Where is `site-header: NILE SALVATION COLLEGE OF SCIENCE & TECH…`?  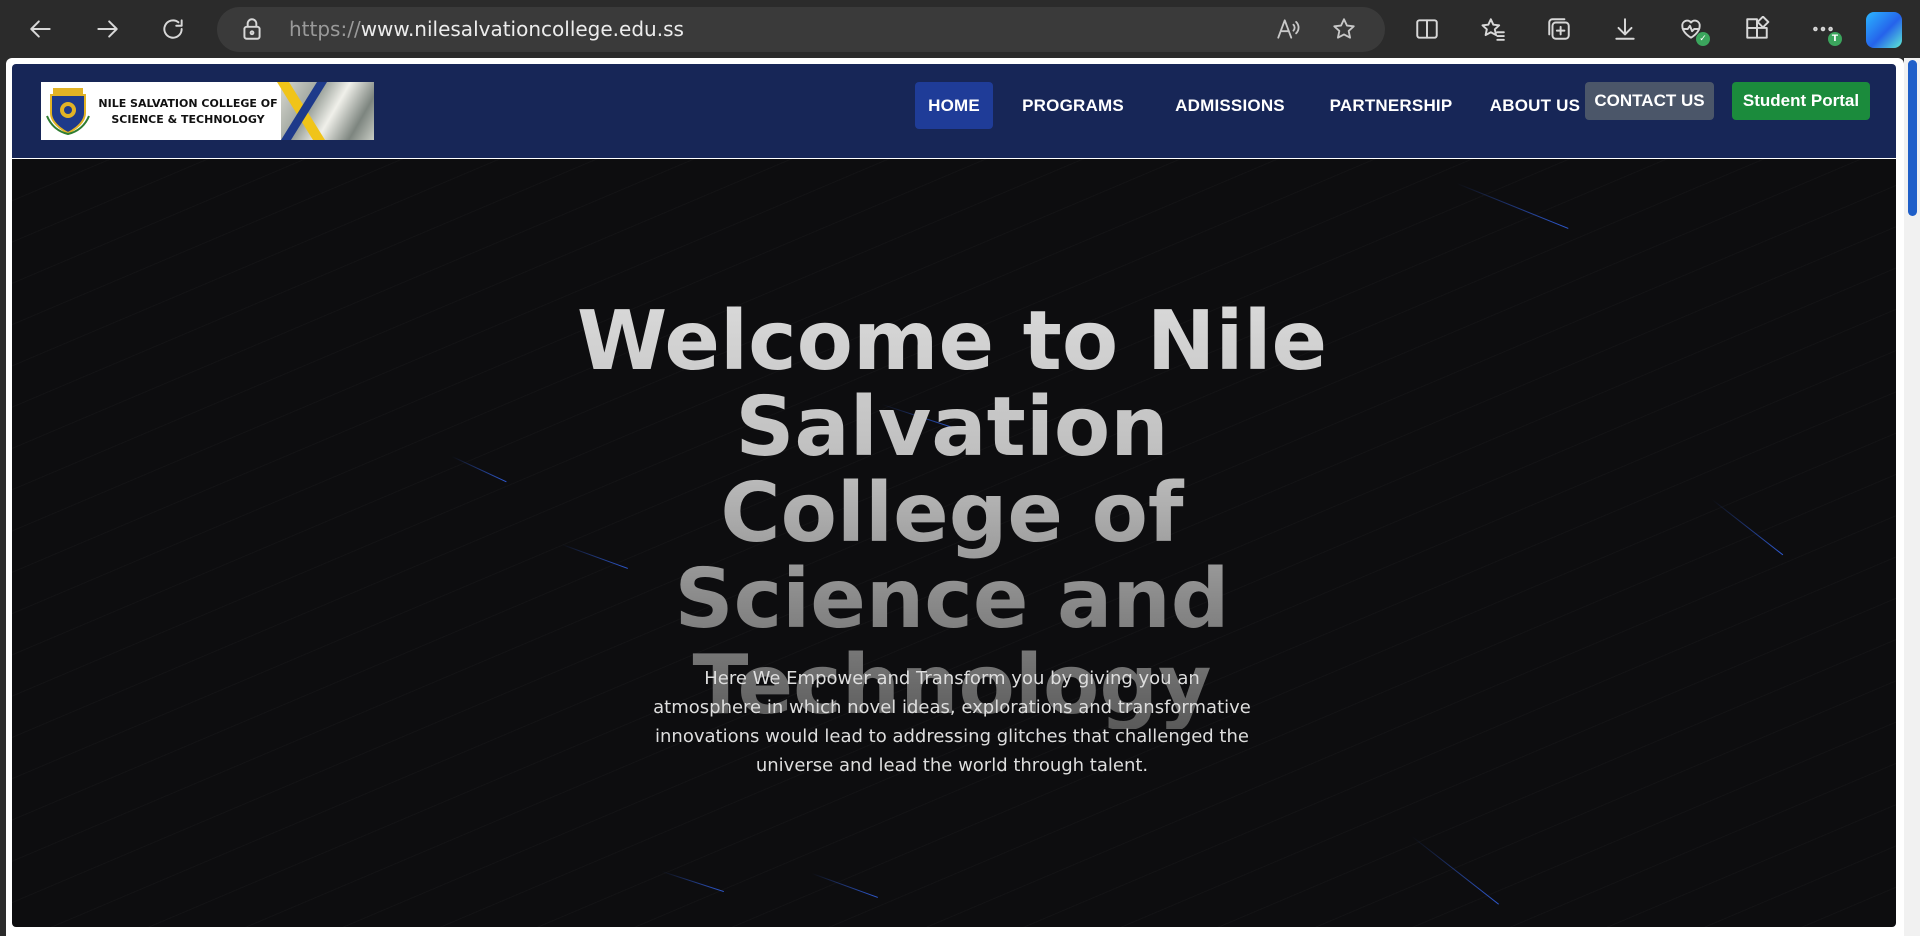
site-header: NILE SALVATION COLLEGE OF SCIENCE & TECH… is located at coordinates (954, 111).